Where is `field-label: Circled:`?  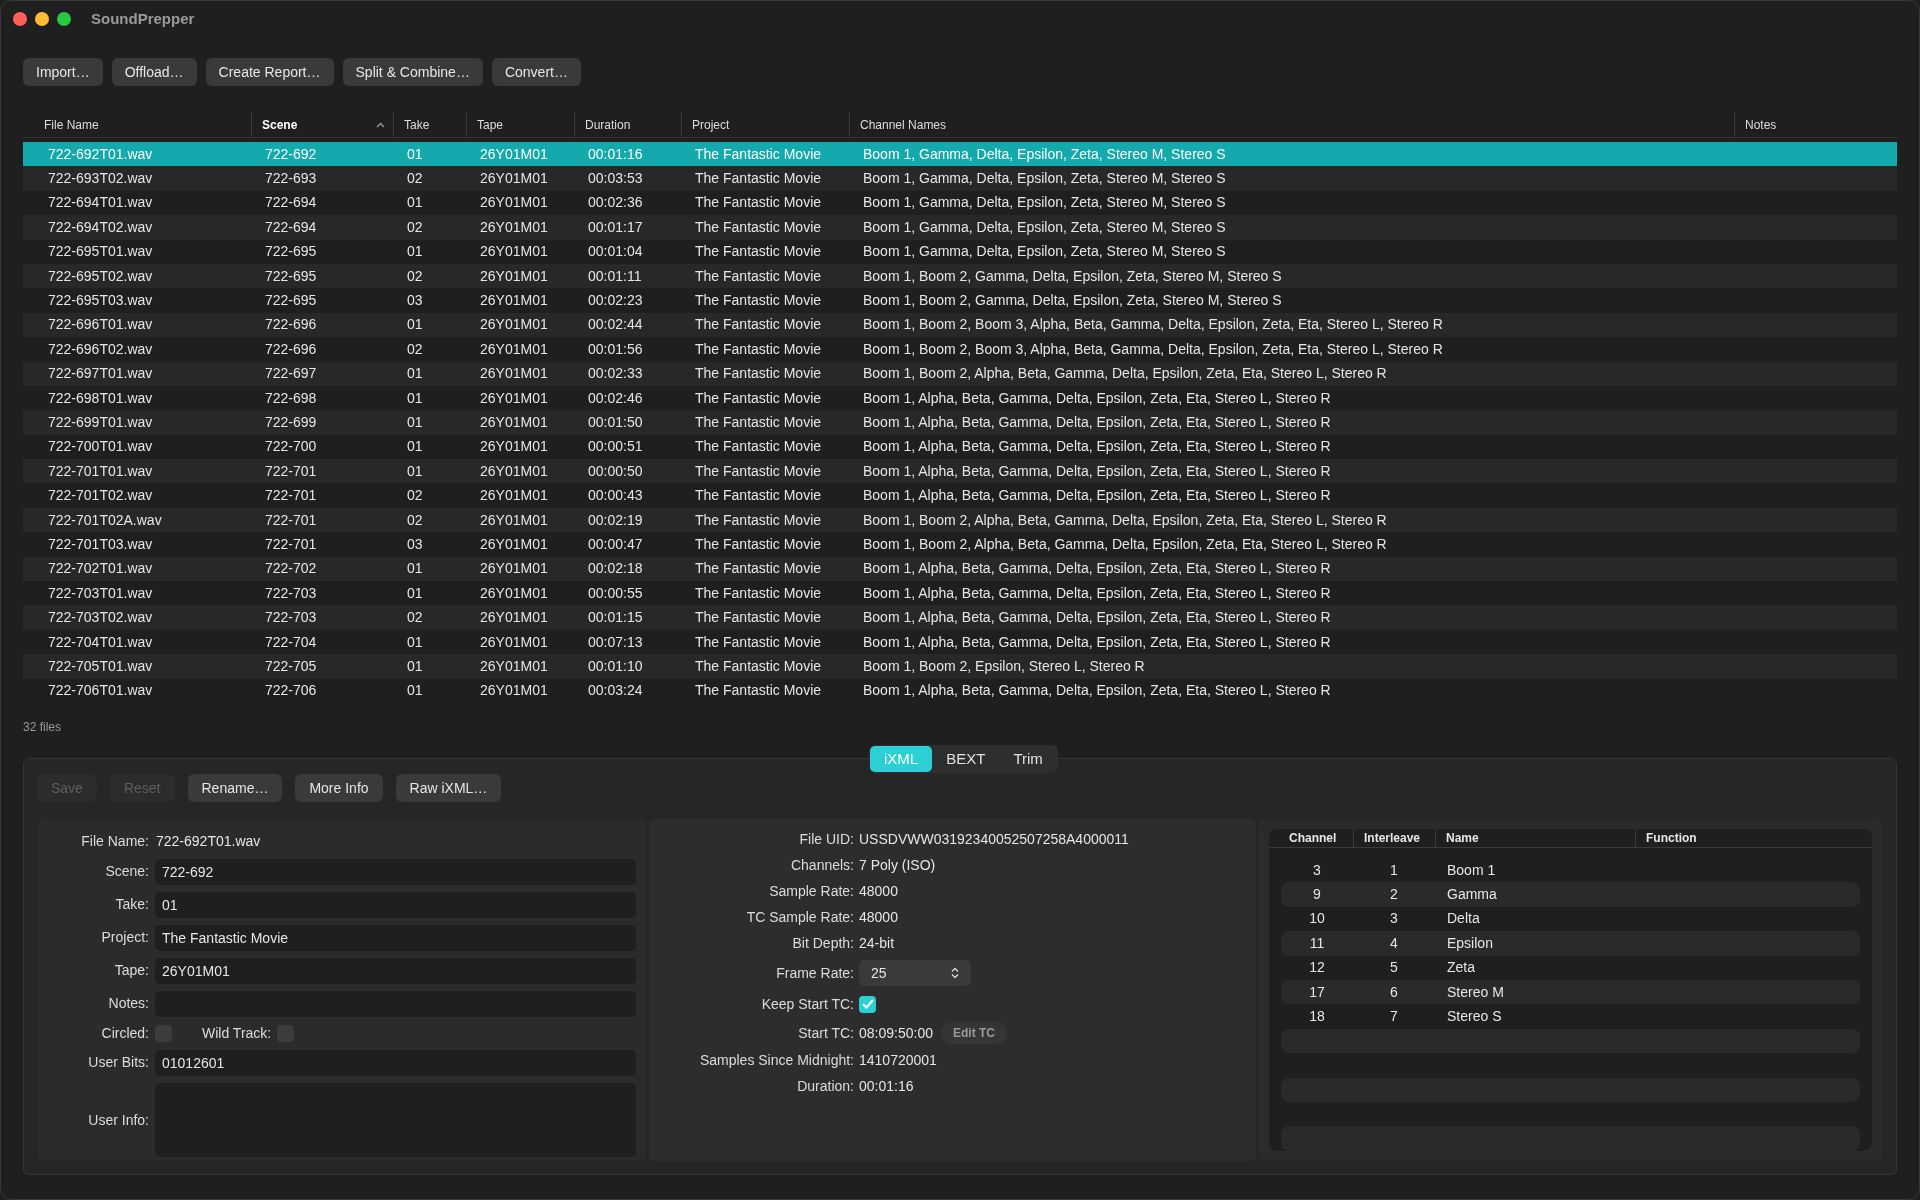 field-label: Circled: is located at coordinates (124, 1033).